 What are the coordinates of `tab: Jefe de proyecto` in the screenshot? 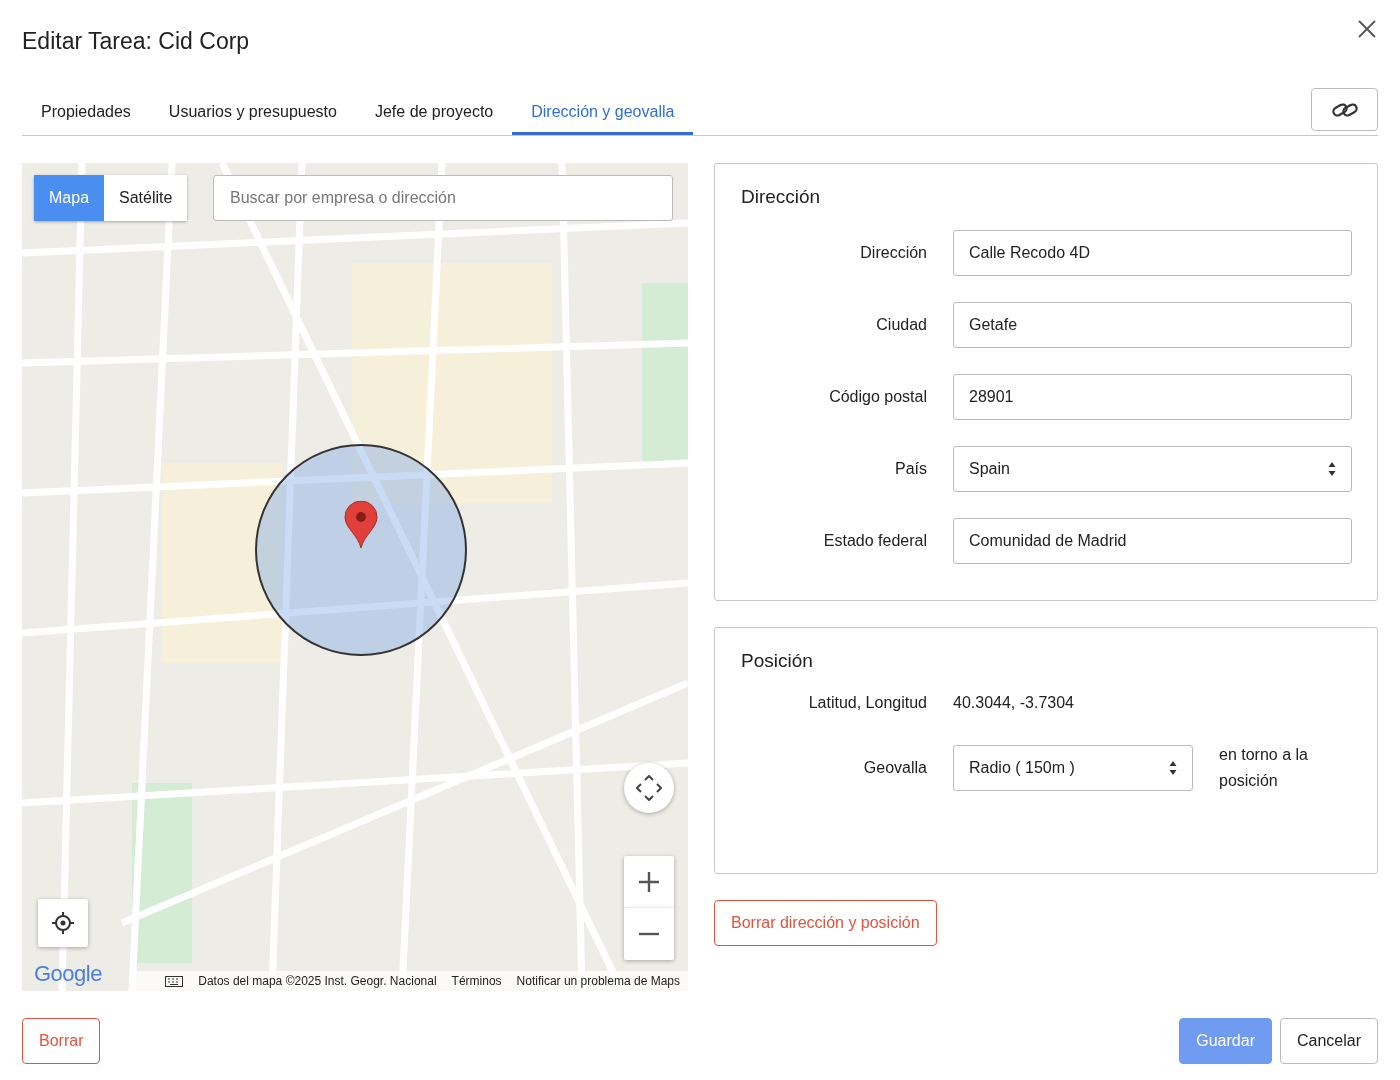 It's located at (434, 119).